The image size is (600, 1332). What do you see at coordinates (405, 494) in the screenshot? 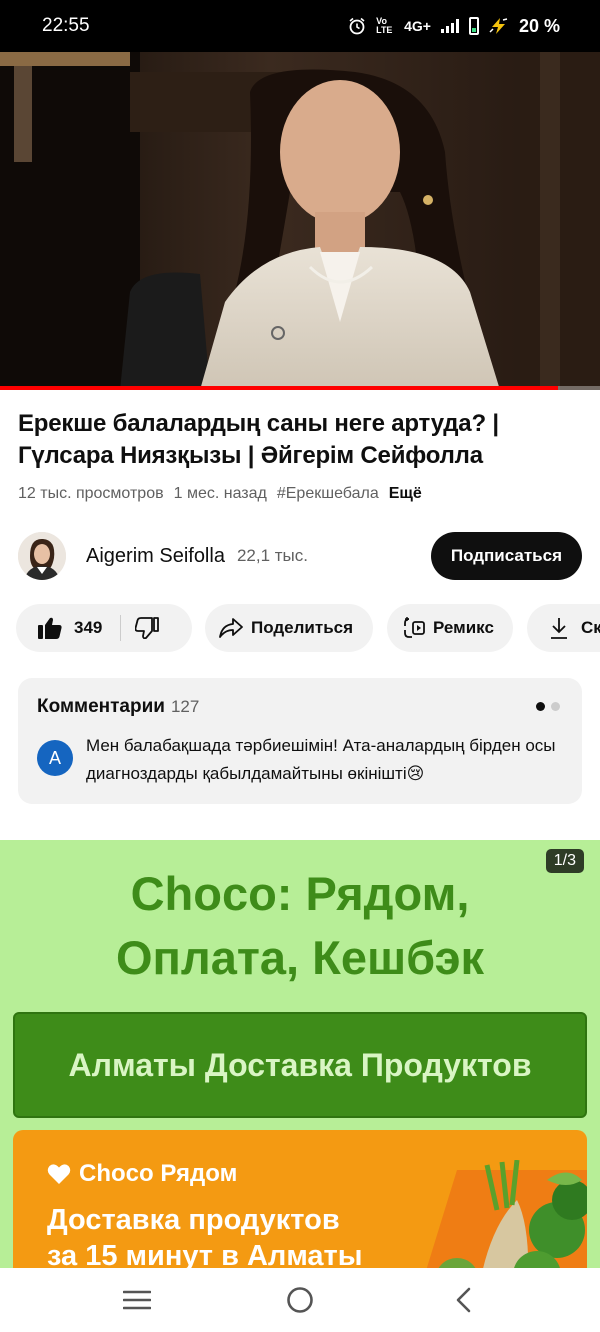
I see `more-link: Ещё` at bounding box center [405, 494].